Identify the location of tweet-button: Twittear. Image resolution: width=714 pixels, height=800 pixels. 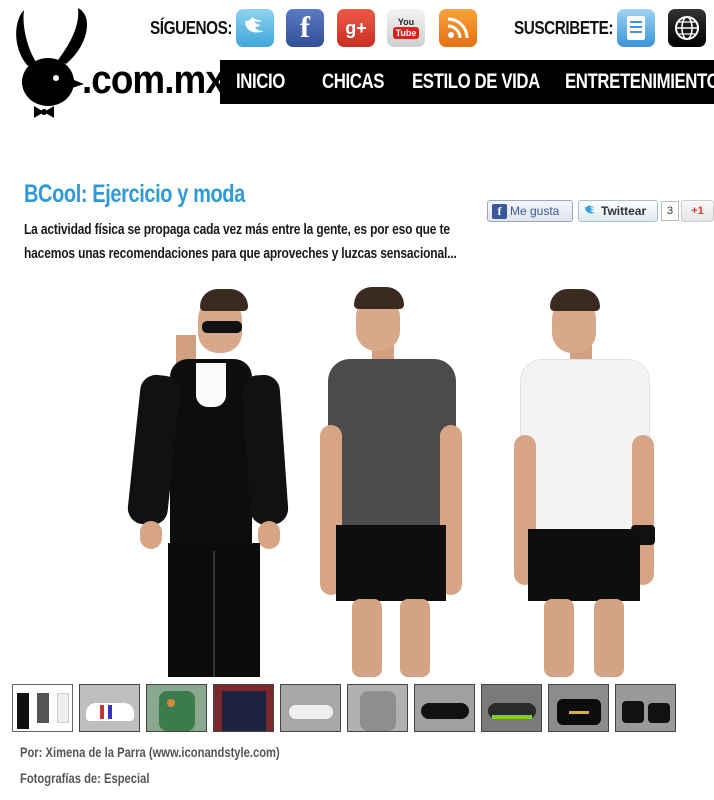
(618, 211).